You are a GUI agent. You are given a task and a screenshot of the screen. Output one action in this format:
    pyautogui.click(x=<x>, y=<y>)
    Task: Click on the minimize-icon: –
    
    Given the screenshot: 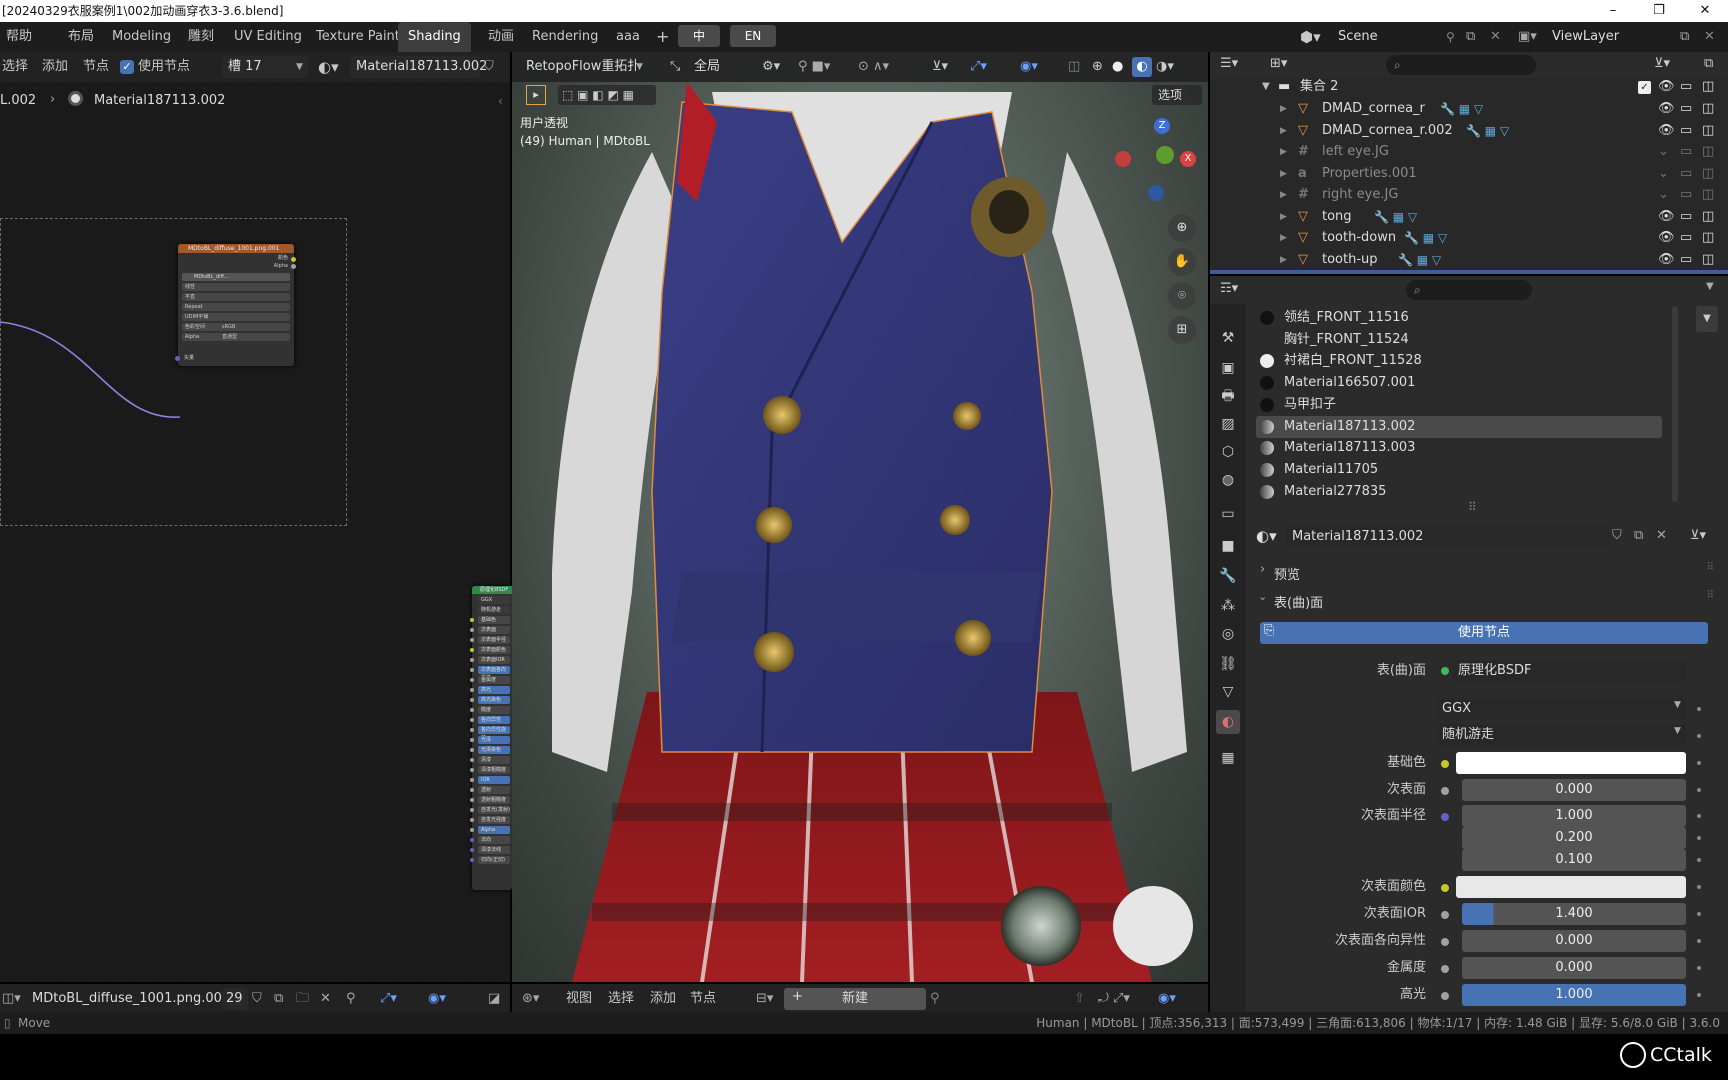 What is the action you would take?
    pyautogui.click(x=1613, y=11)
    